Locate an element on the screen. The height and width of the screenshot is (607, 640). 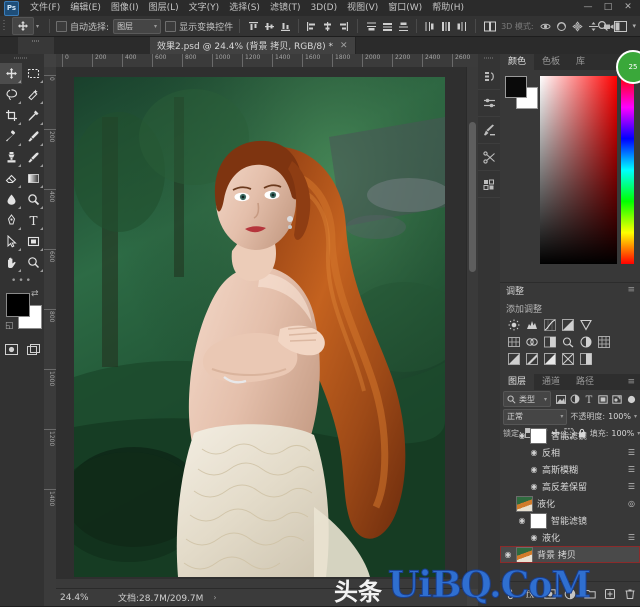
properties-panel-icon is located at coordinates (489, 103).